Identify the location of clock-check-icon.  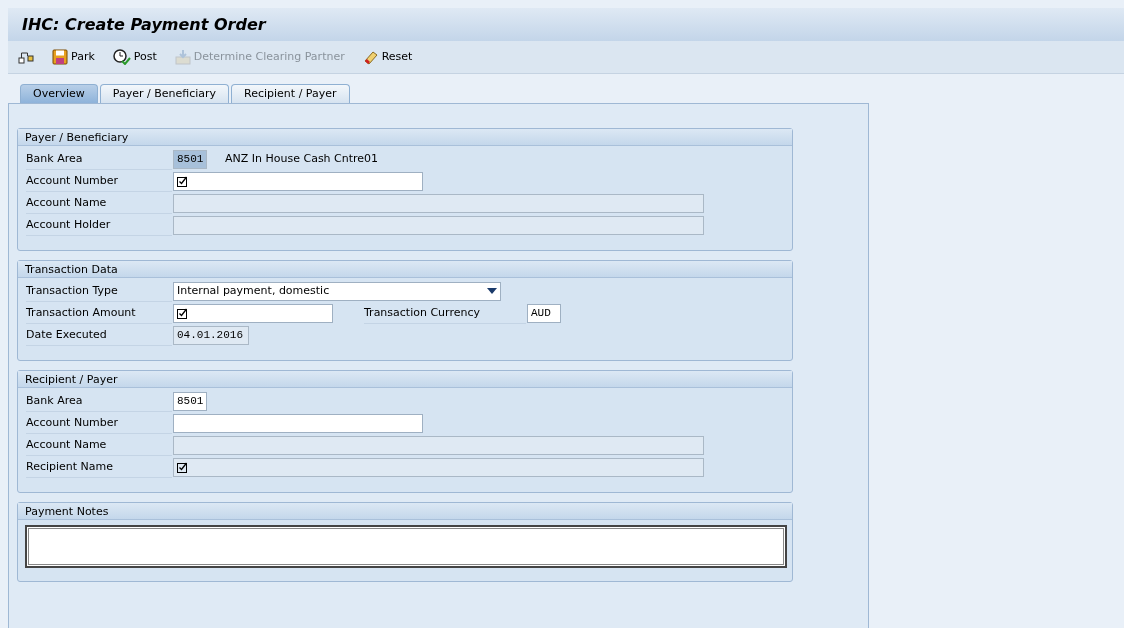
(121, 57).